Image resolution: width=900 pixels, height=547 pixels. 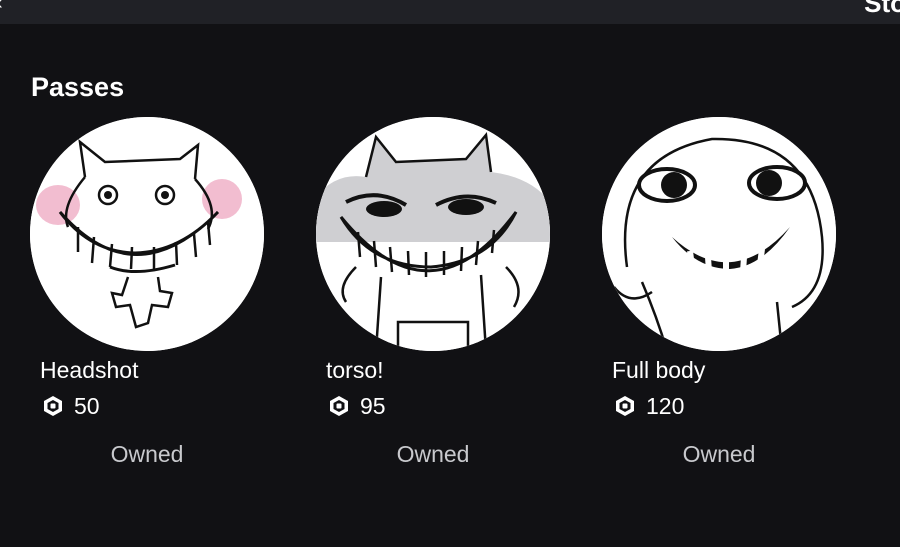 What do you see at coordinates (665, 405) in the screenshot?
I see `price-value: 120` at bounding box center [665, 405].